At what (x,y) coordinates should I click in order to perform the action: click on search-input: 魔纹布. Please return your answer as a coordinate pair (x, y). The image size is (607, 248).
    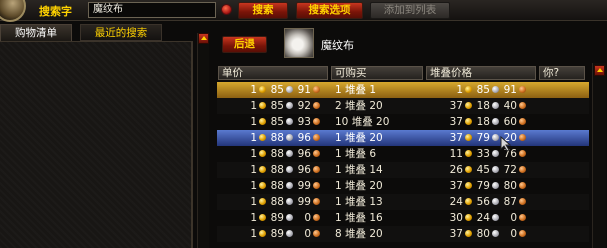
    Looking at the image, I should click on (152, 10).